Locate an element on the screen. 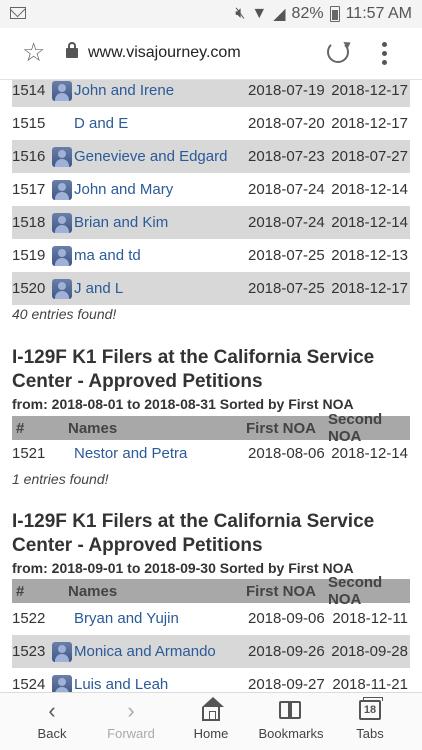 This screenshot has height=750, width=422. table-row: 1514 John and Irene 2018-07-19 2018-12-17 is located at coordinates (211, 93).